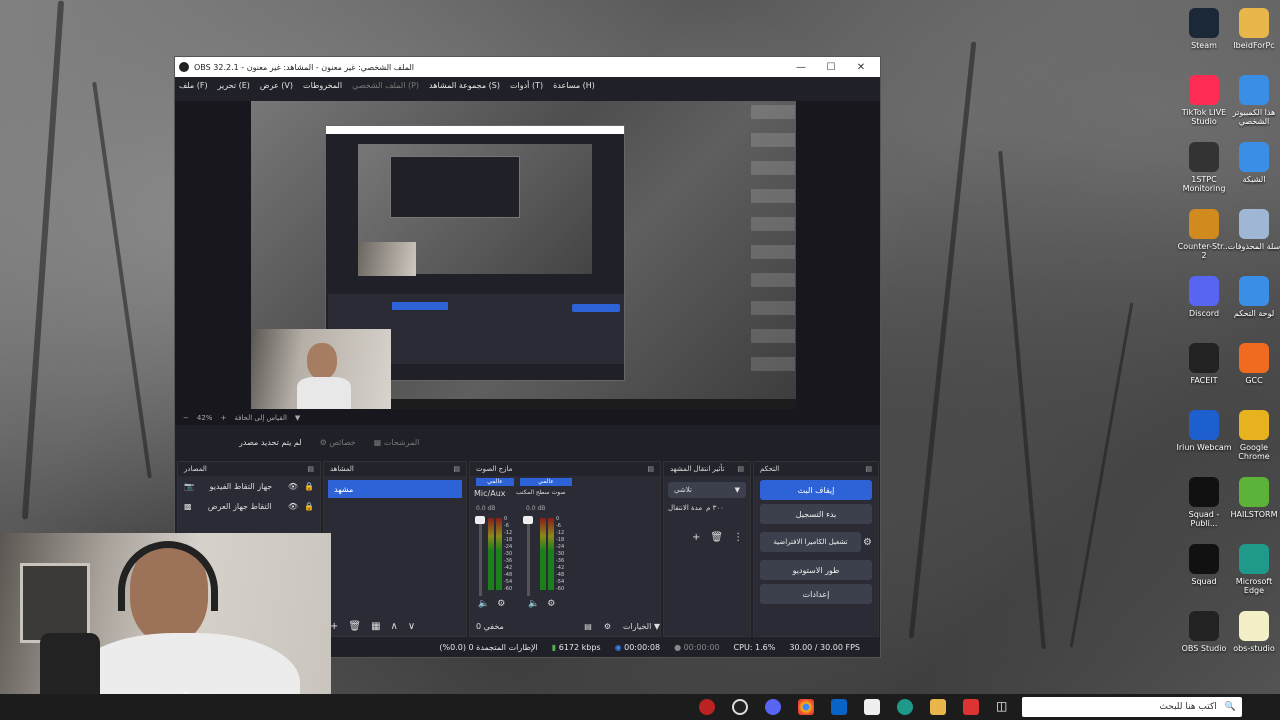 Image resolution: width=1280 pixels, height=720 pixels. Describe the element at coordinates (1132, 707) in the screenshot. I see `taskbar-search-box: اكتب هنا للبحث 🔍` at that location.